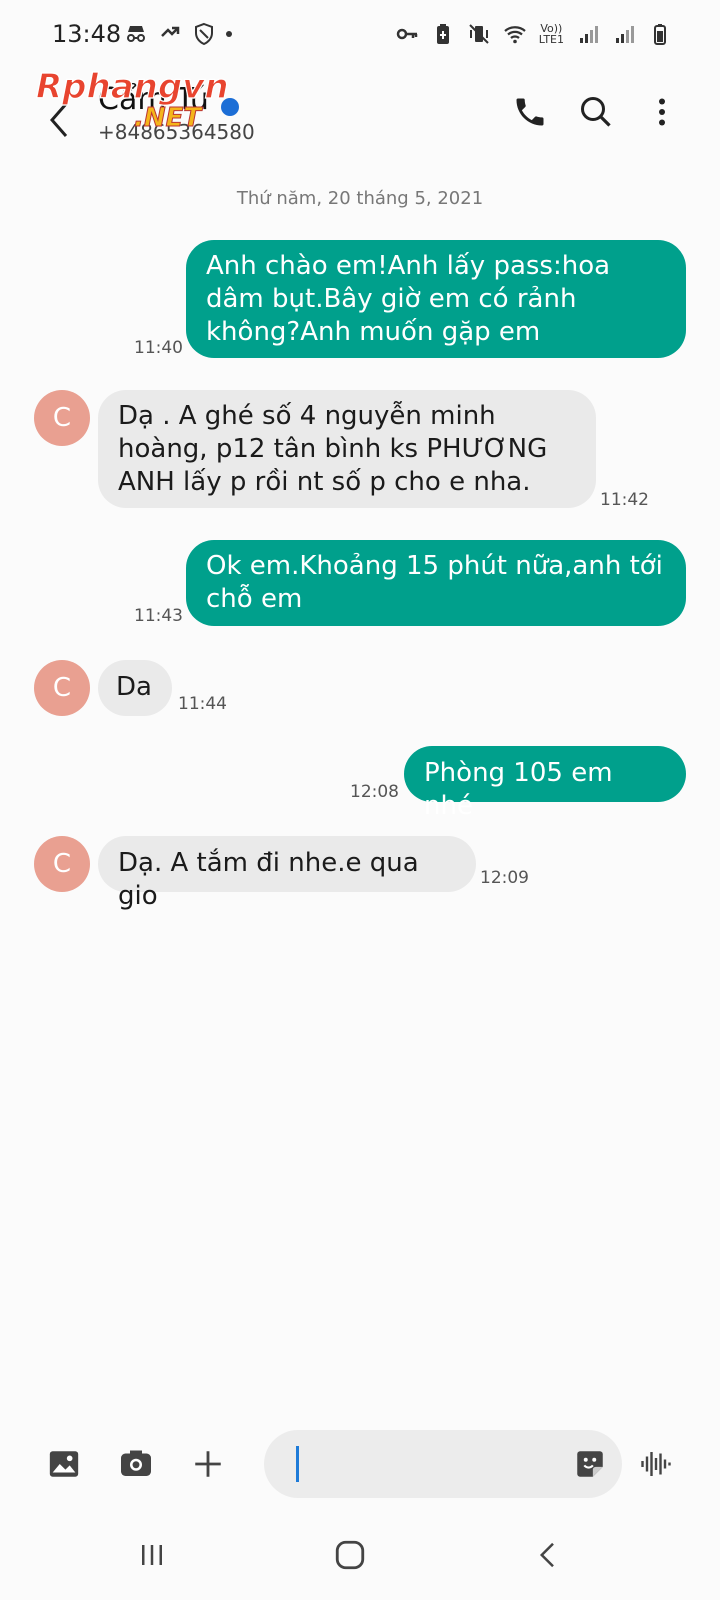  What do you see at coordinates (660, 34) in the screenshot?
I see `battery-icon` at bounding box center [660, 34].